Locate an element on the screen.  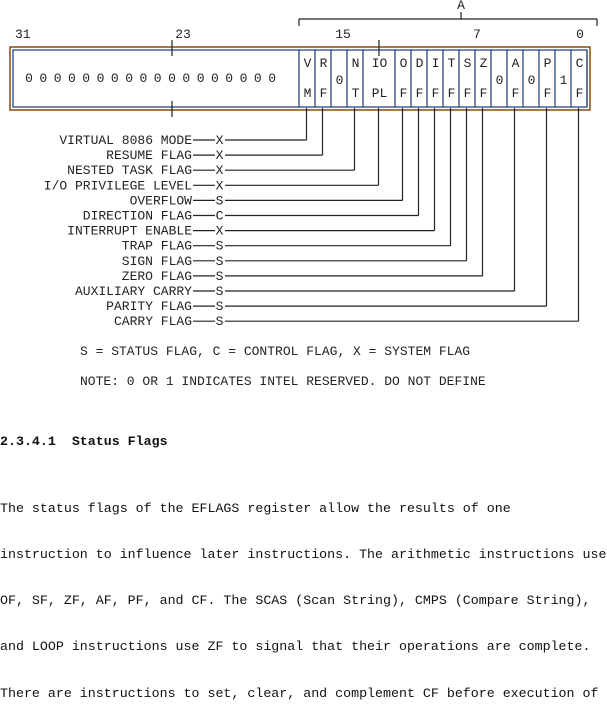
group-label: A is located at coordinates (461, 6).